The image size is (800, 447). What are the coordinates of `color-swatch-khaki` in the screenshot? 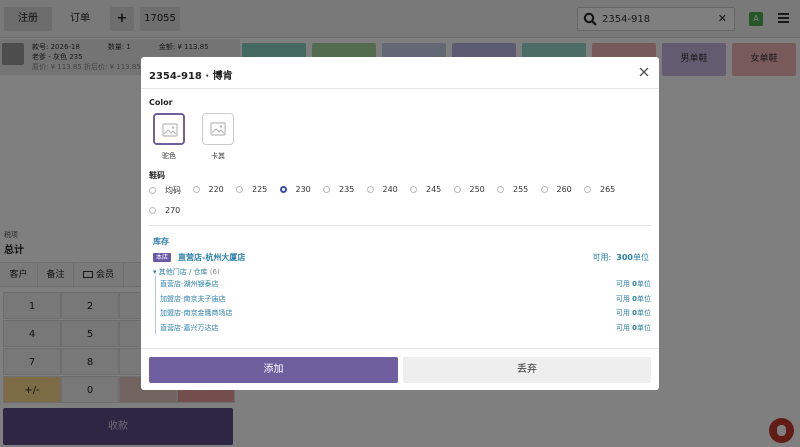 It's located at (218, 129).